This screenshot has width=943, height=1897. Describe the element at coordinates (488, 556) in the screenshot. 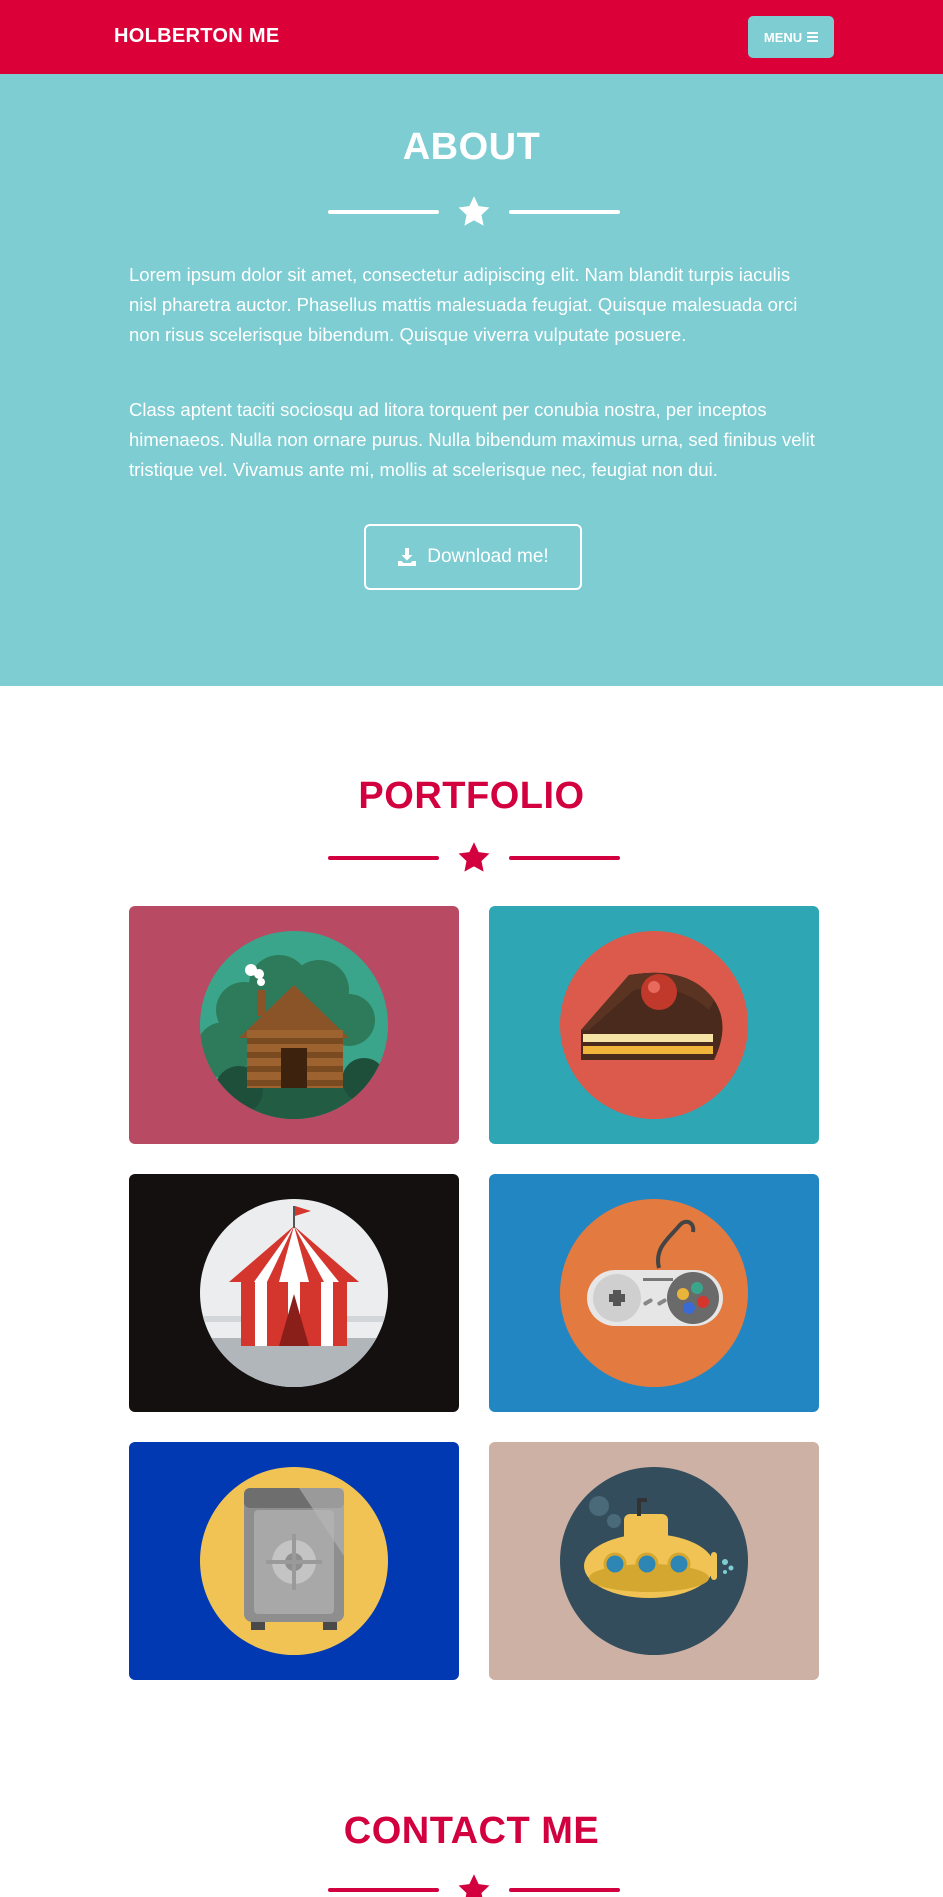

I see `download-button-label: Download me!` at that location.